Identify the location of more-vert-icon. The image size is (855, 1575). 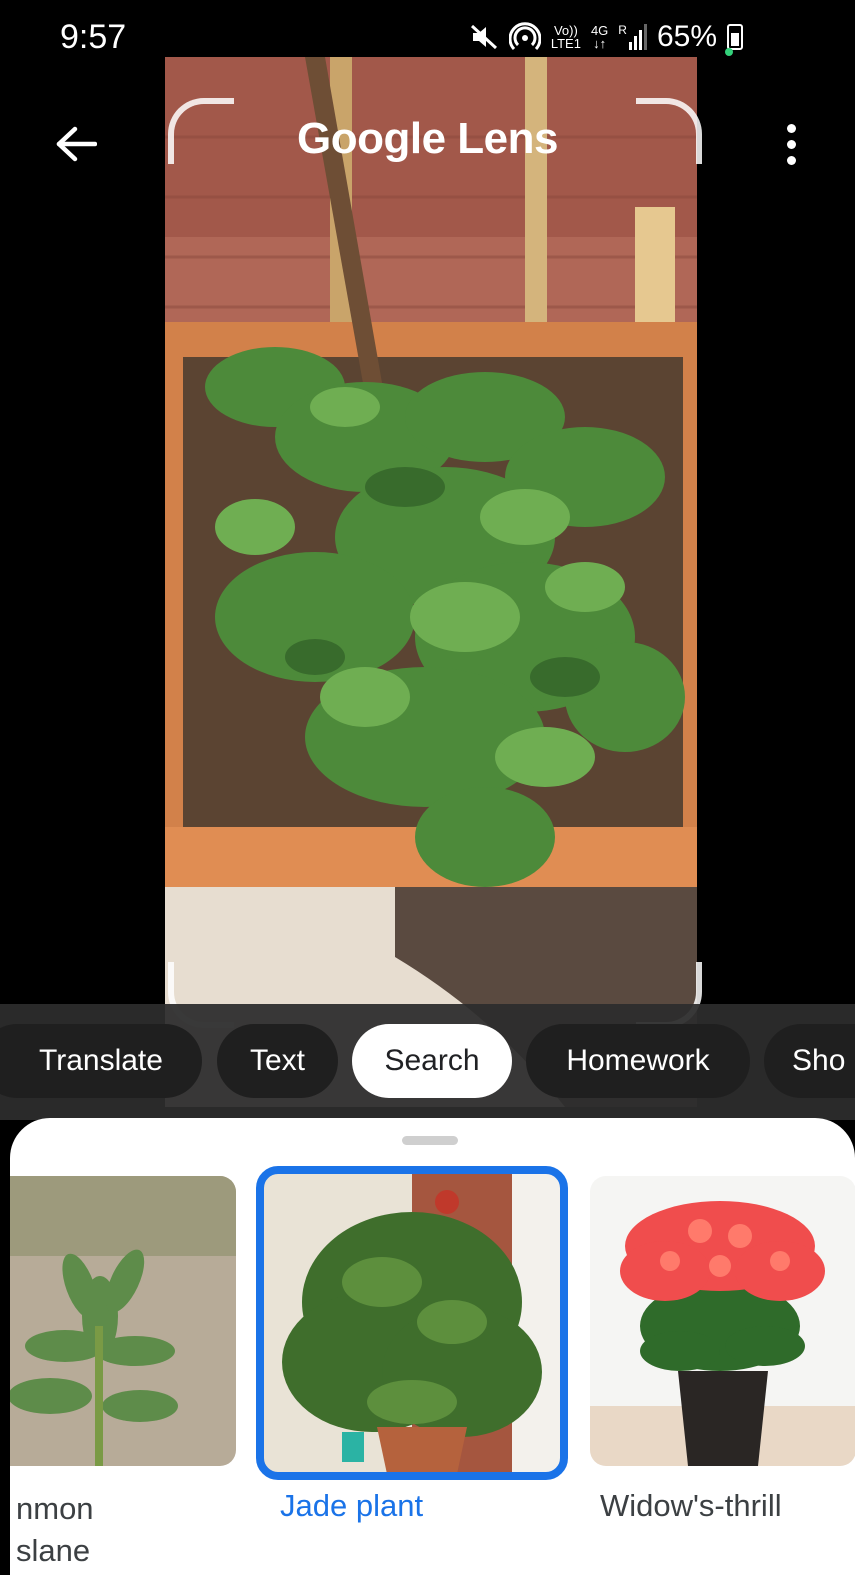
(791, 128).